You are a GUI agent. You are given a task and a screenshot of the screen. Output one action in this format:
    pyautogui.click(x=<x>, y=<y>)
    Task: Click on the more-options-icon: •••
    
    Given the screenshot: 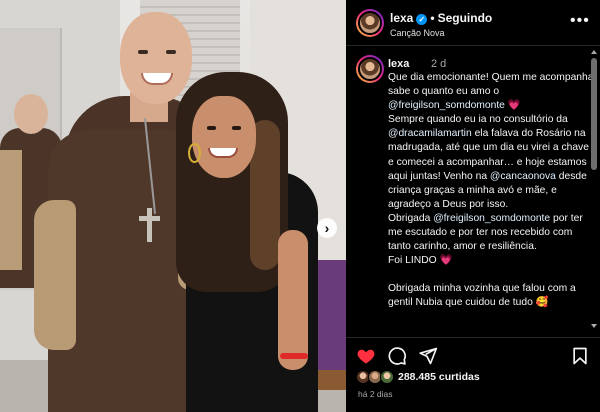 What is the action you would take?
    pyautogui.click(x=580, y=21)
    